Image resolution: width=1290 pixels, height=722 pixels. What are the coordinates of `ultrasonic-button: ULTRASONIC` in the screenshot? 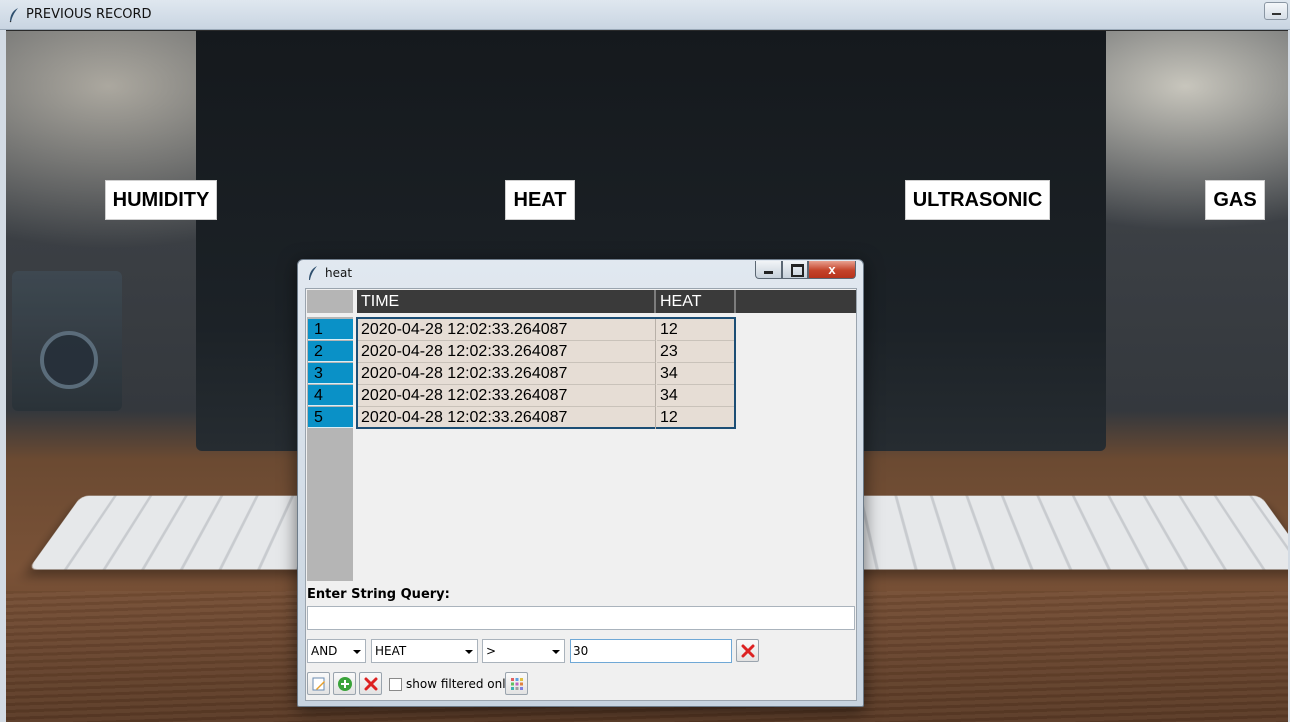 It's located at (977, 200).